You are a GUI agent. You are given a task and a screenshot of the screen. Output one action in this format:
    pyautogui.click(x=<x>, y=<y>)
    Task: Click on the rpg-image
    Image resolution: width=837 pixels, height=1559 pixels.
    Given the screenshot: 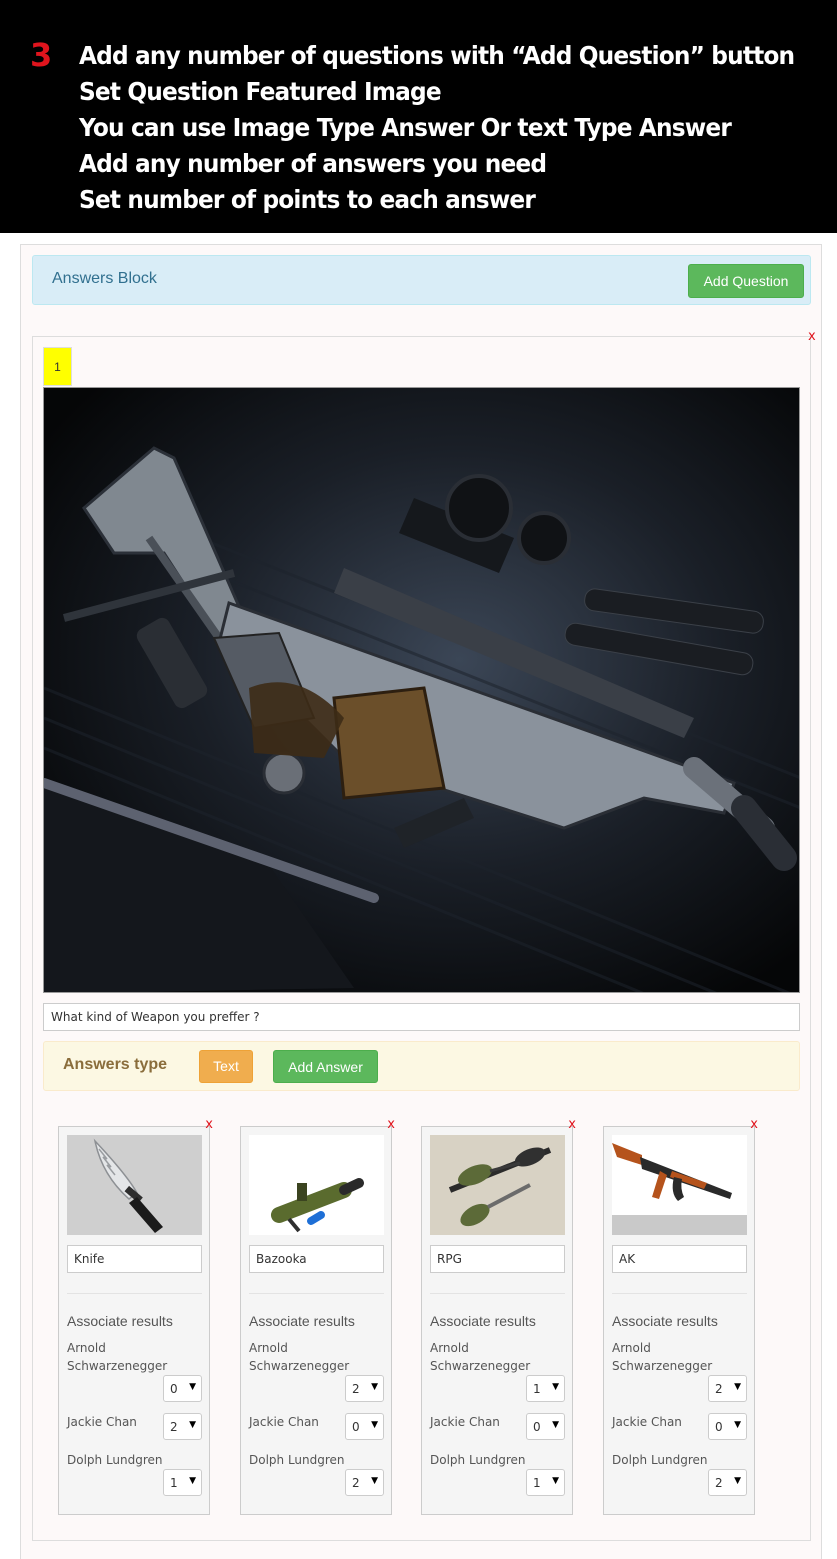 What is the action you would take?
    pyautogui.click(x=500, y=1187)
    